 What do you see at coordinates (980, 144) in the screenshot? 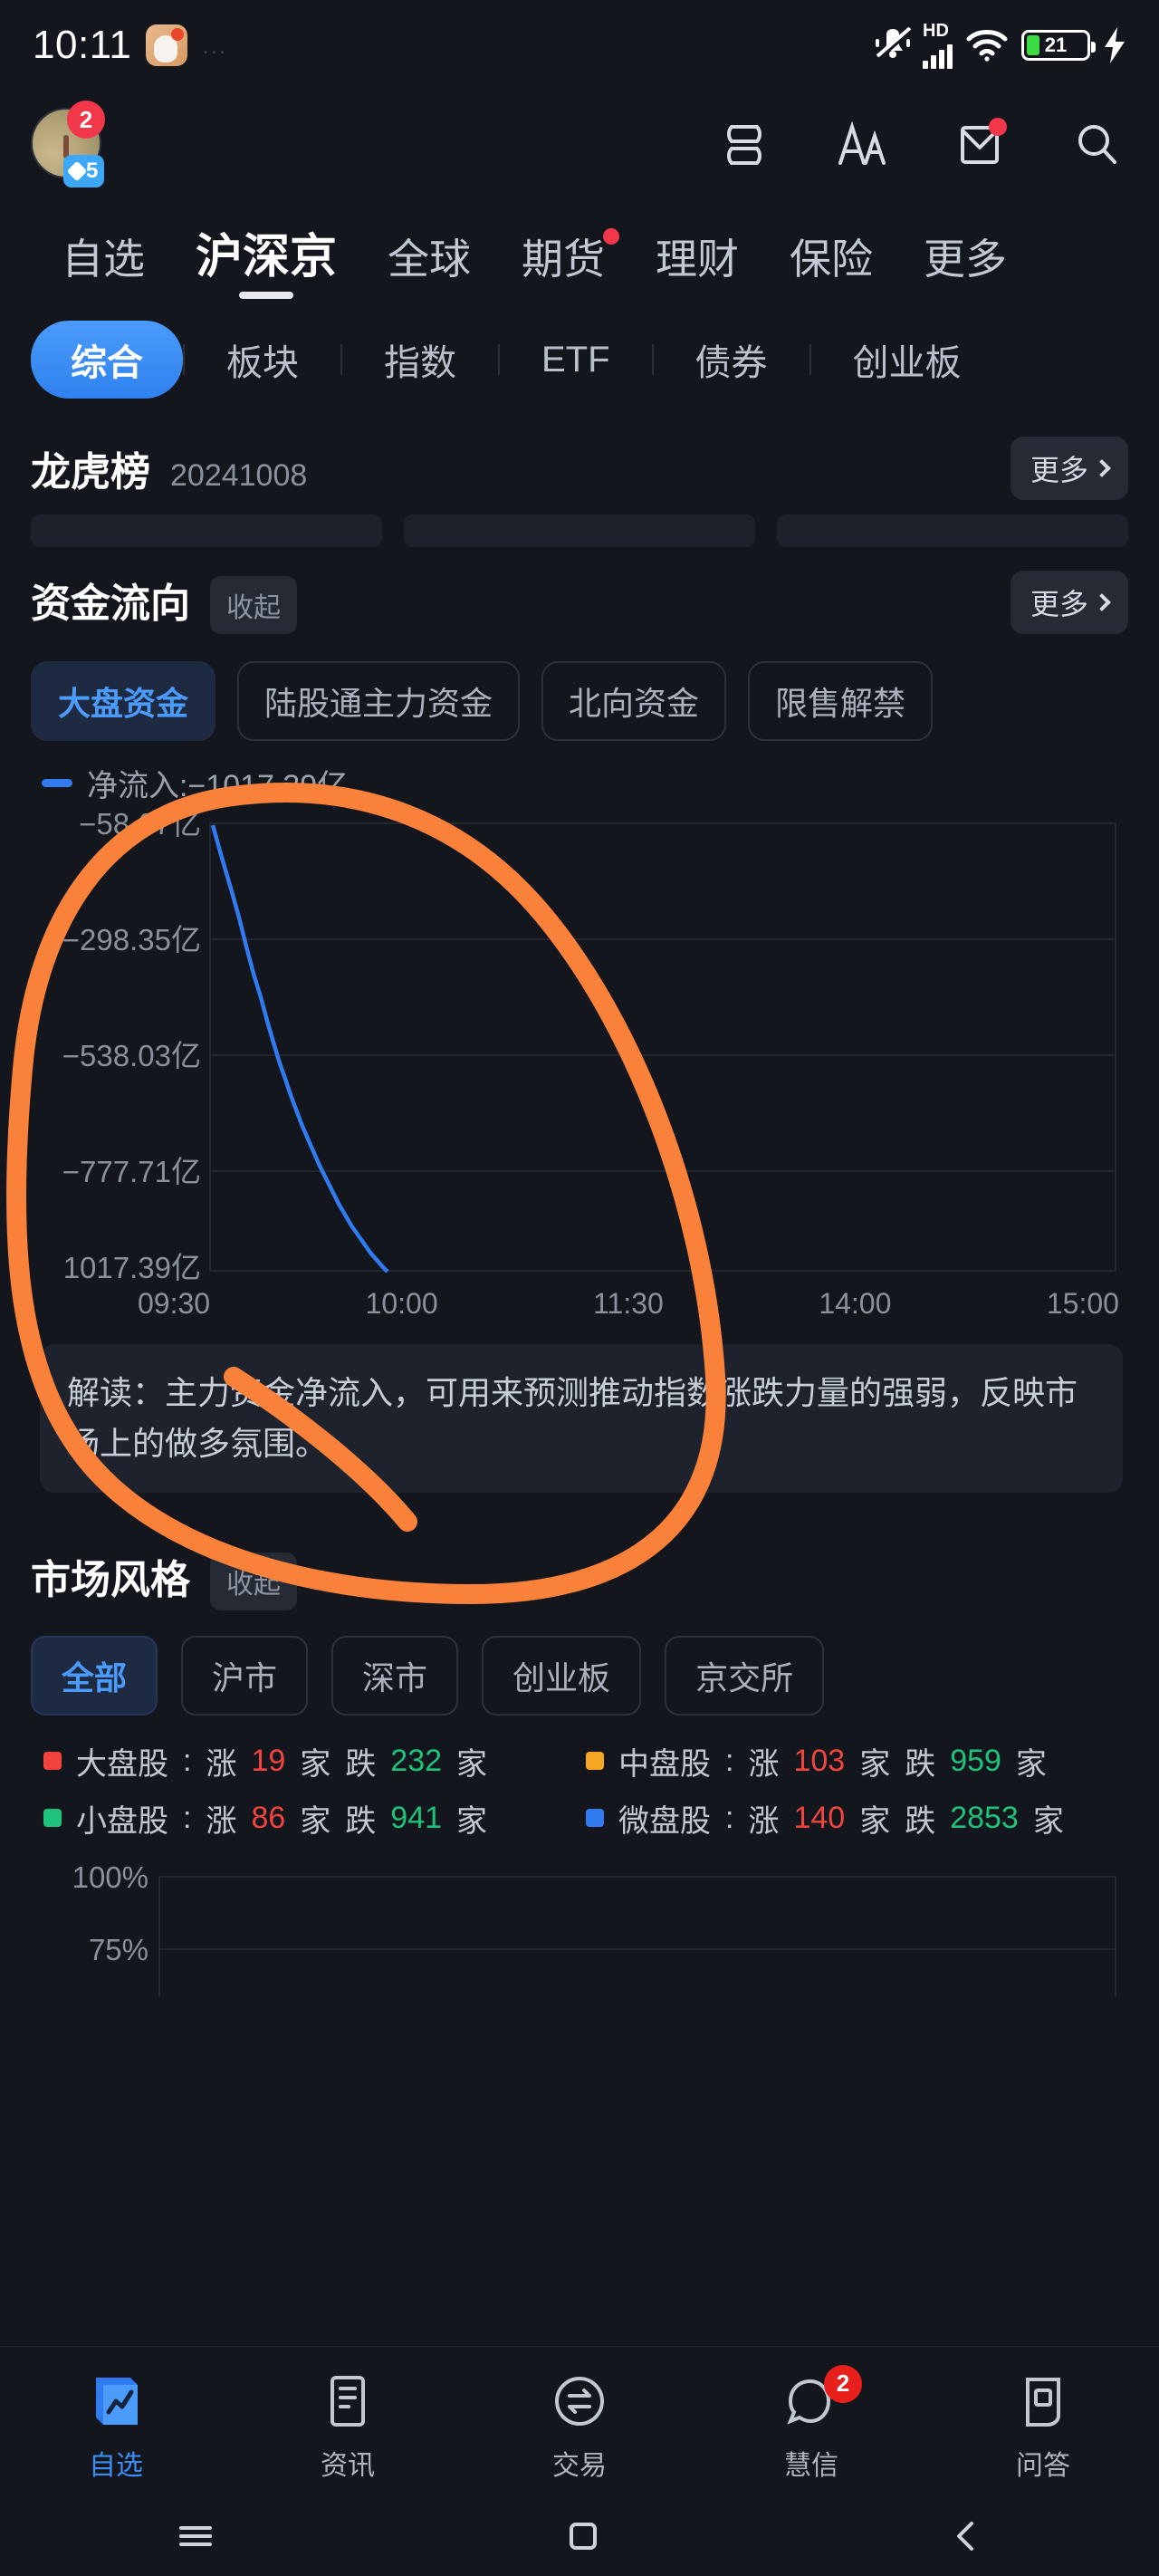
I see `mail-icon` at bounding box center [980, 144].